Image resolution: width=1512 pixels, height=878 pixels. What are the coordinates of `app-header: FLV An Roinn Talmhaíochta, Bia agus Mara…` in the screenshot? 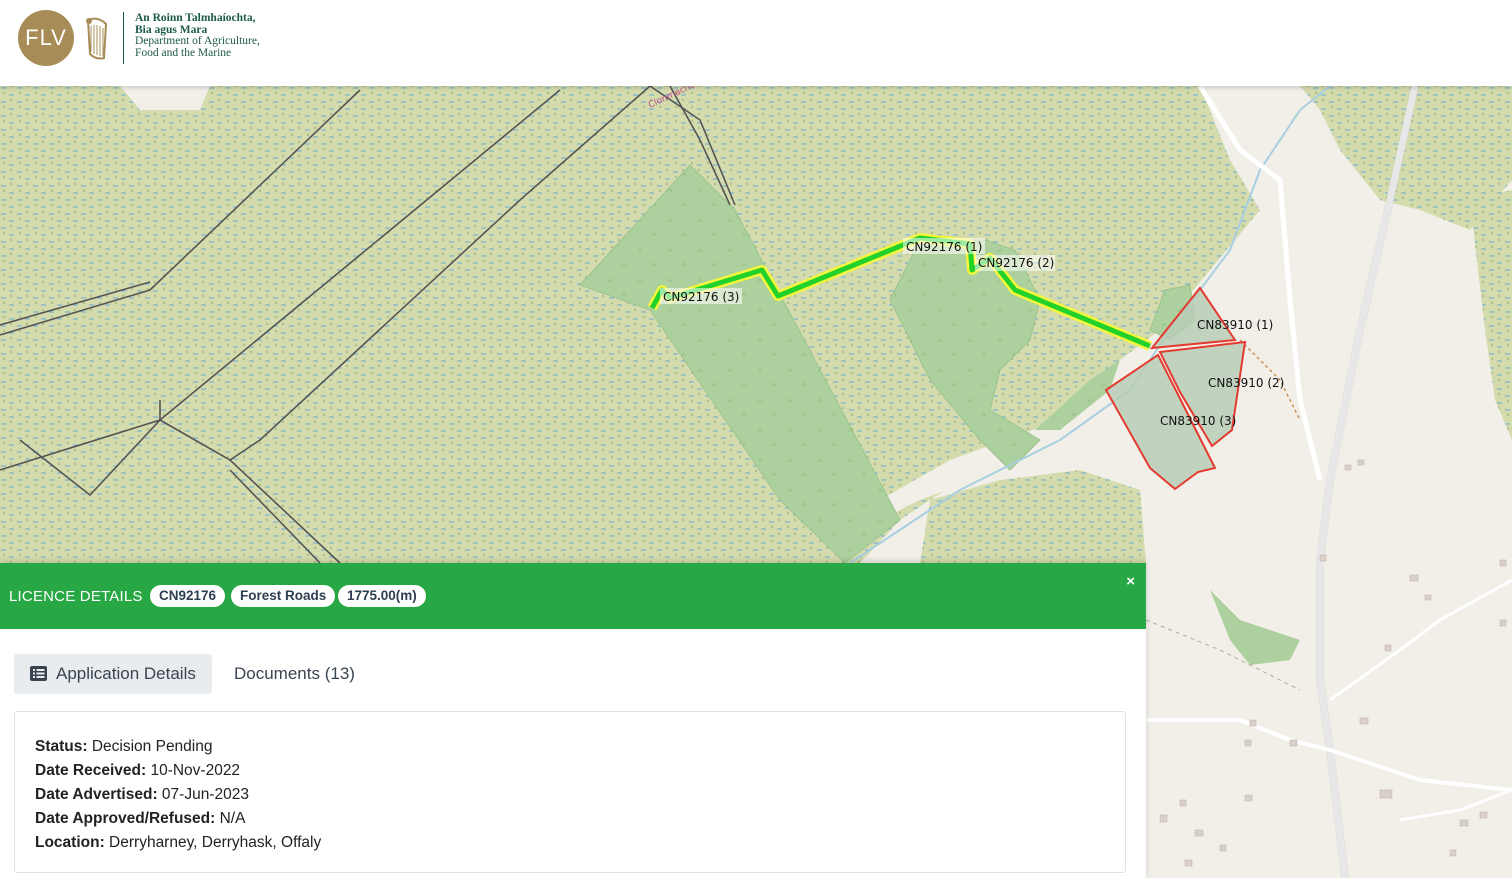 It's located at (756, 43).